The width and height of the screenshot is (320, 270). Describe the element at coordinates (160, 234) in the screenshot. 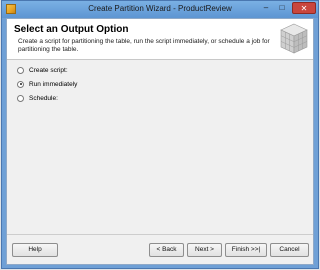

I see `footer-divider` at that location.